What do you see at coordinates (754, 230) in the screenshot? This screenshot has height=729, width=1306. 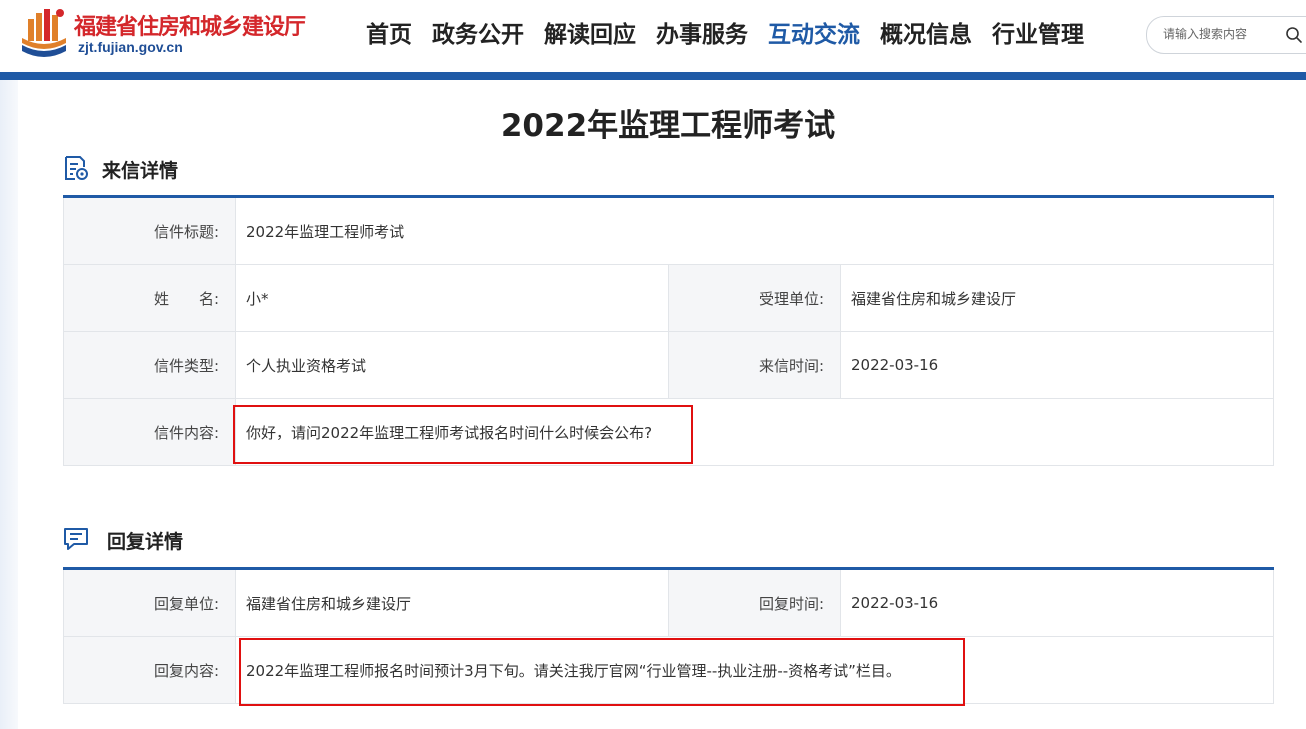 I see `subject-value: 2022年监理工程师考试` at bounding box center [754, 230].